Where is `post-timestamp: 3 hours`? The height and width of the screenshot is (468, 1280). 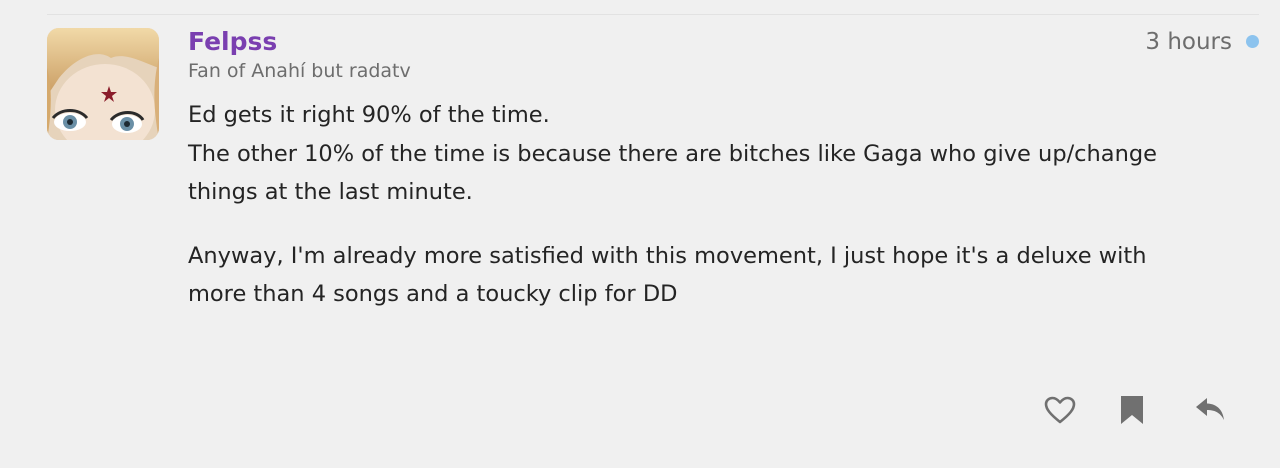
post-timestamp: 3 hours is located at coordinates (1188, 42).